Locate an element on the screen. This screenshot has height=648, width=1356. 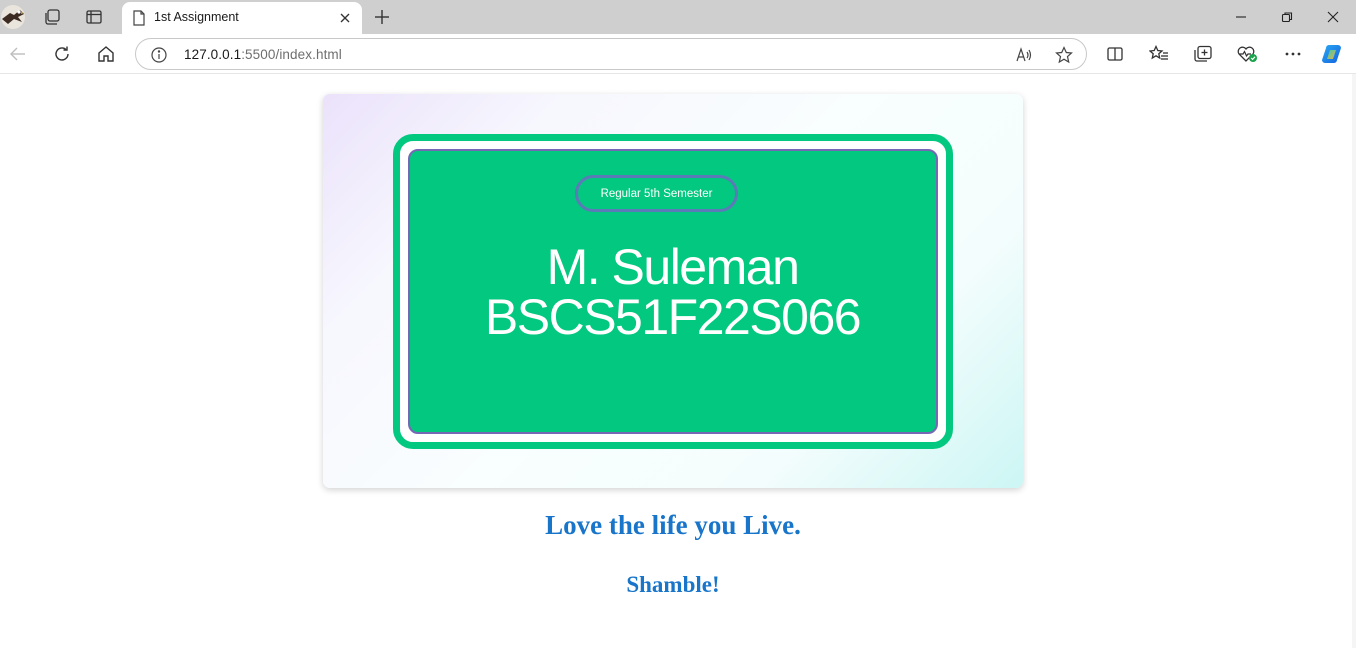
back-arrow-icon is located at coordinates (17, 54).